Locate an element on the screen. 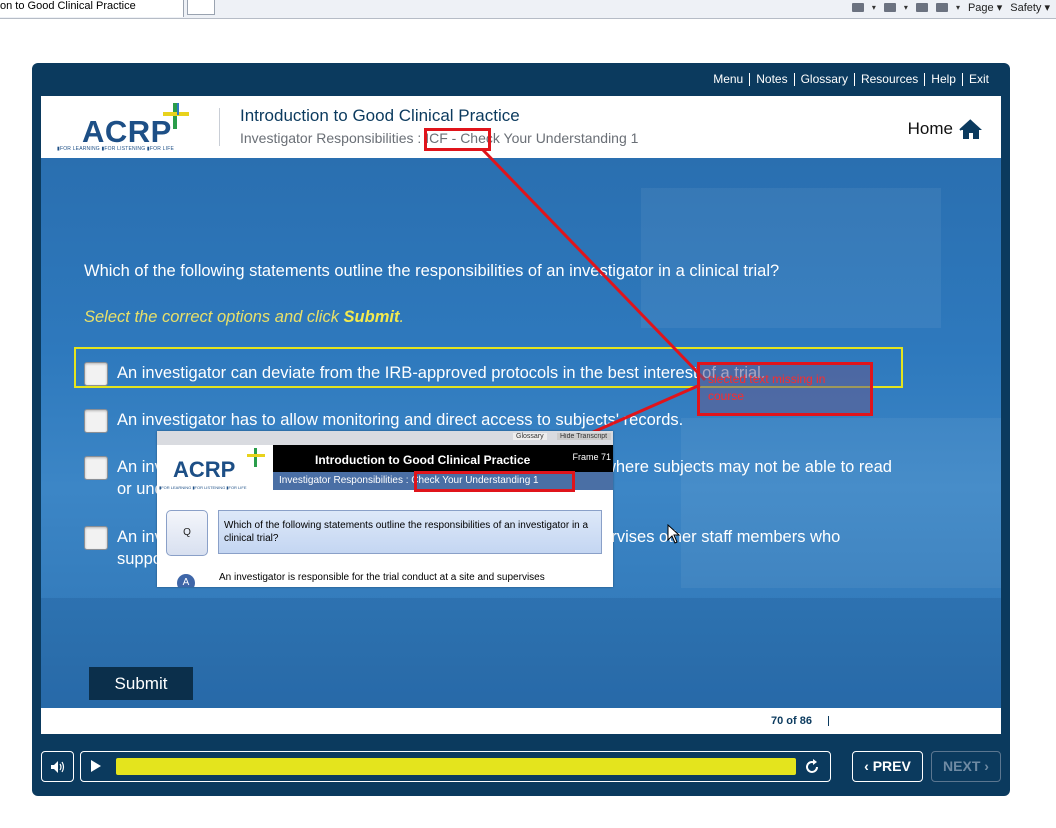 The width and height of the screenshot is (1056, 828). inset-title: Introduction to Good Clinical Practice is located at coordinates (423, 460).